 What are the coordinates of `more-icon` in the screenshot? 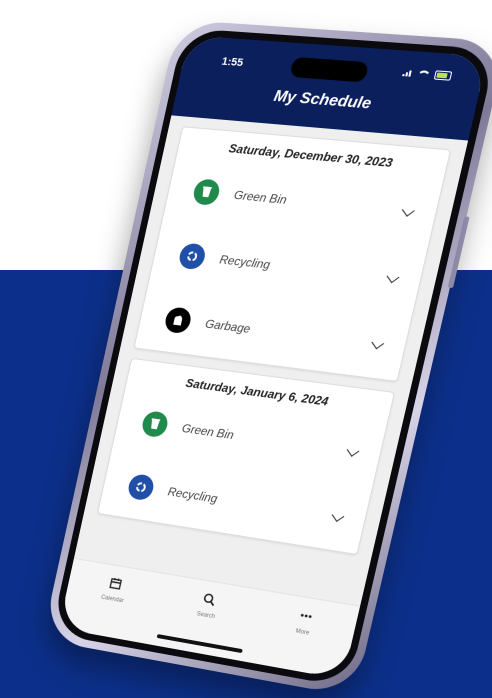 It's located at (306, 616).